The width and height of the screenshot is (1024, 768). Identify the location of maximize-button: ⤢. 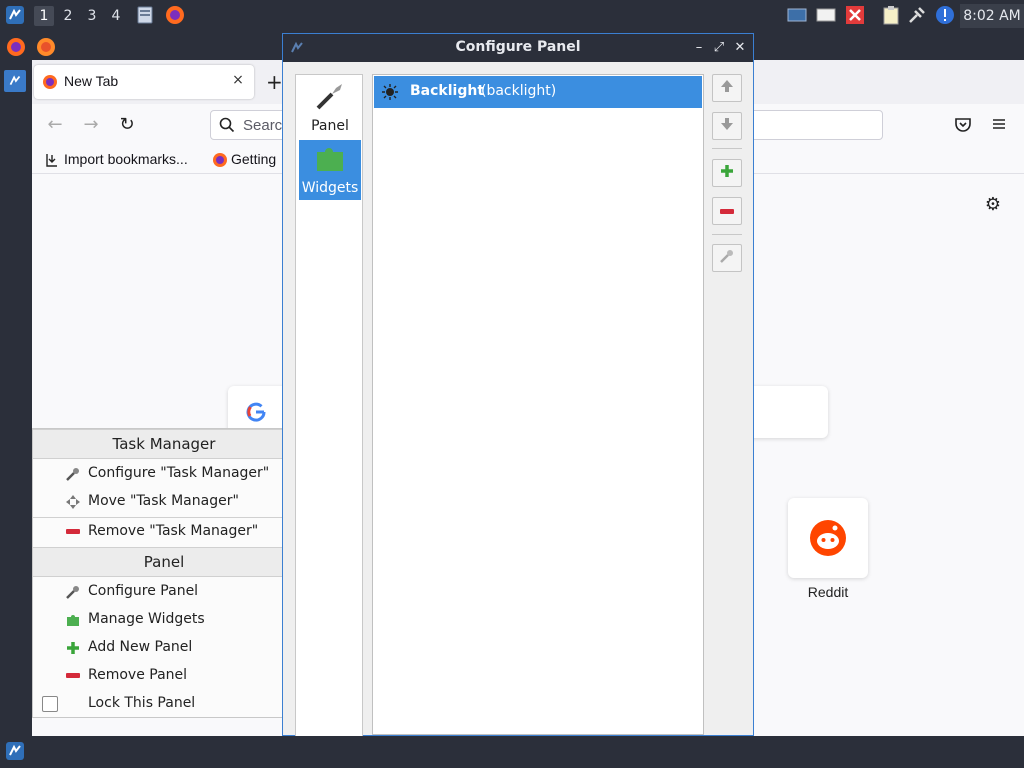
(719, 48).